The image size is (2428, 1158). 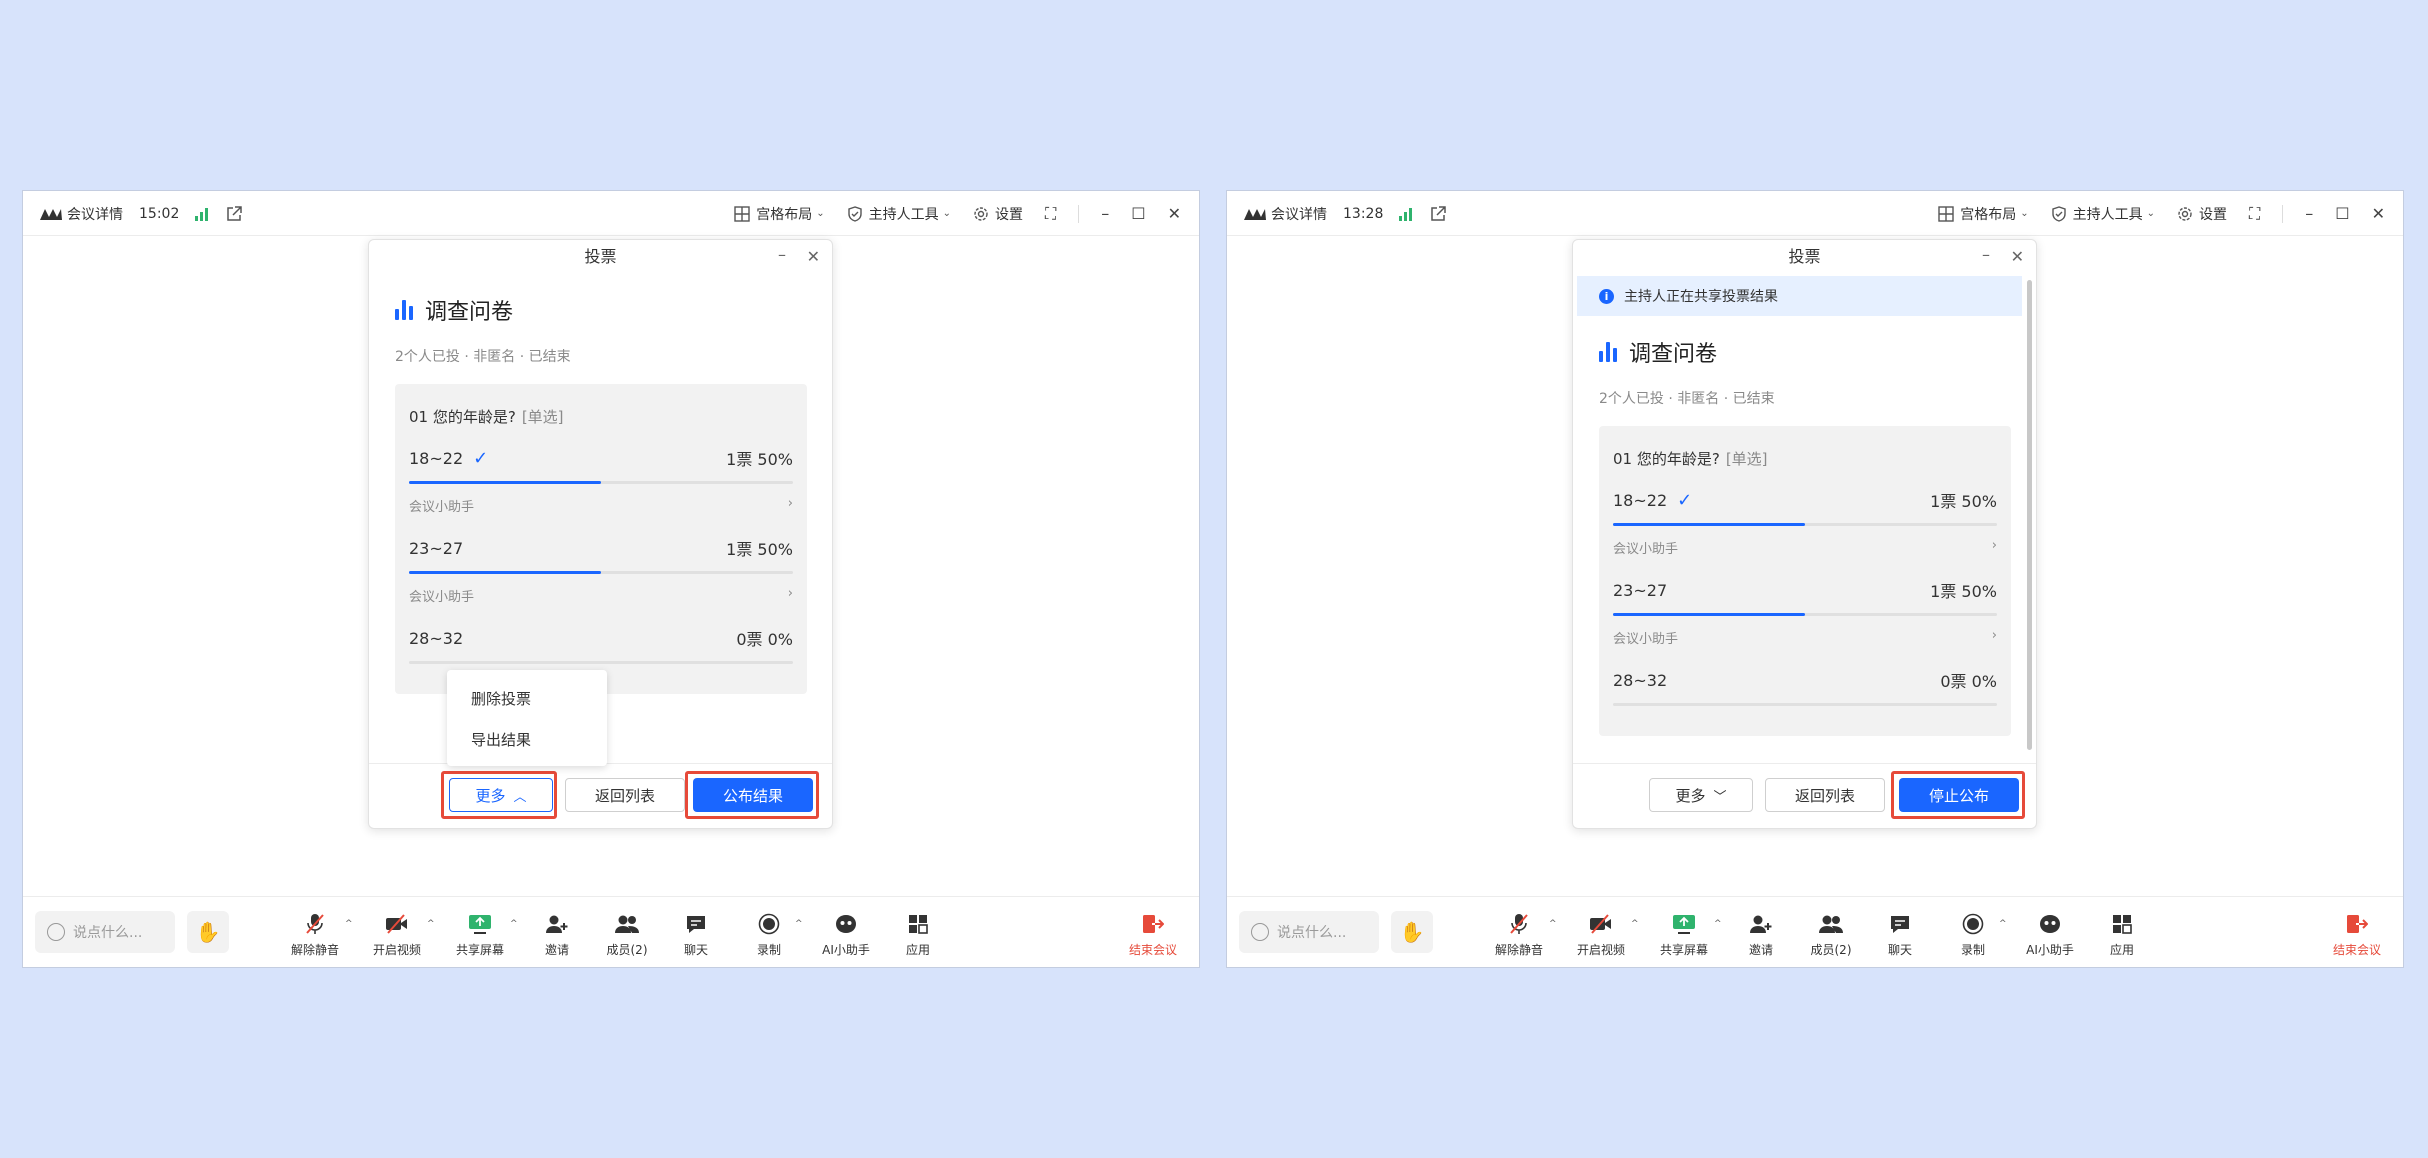 What do you see at coordinates (556, 950) in the screenshot?
I see `invite-label: 邀请` at bounding box center [556, 950].